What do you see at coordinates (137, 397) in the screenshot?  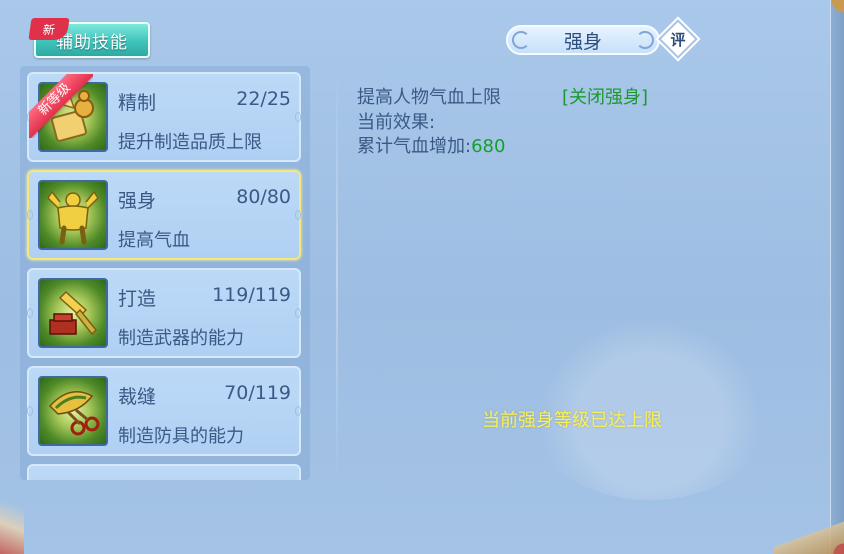 I see `skill-name: 裁缝` at bounding box center [137, 397].